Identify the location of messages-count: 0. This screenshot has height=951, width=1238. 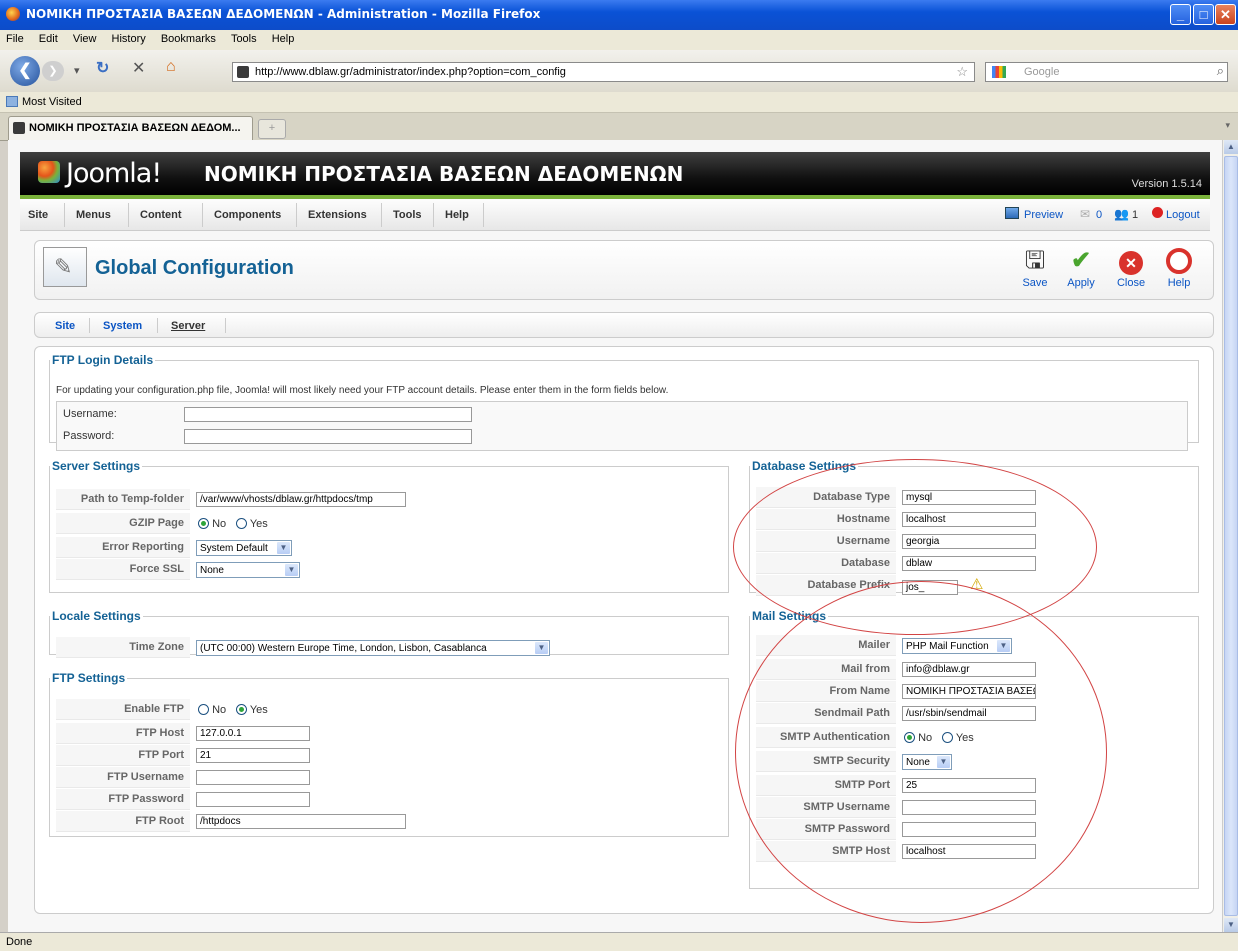
(1099, 215).